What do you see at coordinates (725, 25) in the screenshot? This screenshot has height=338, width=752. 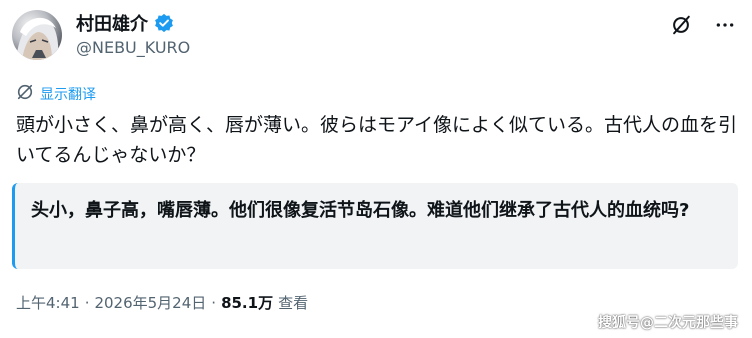 I see `more-dots-icon` at bounding box center [725, 25].